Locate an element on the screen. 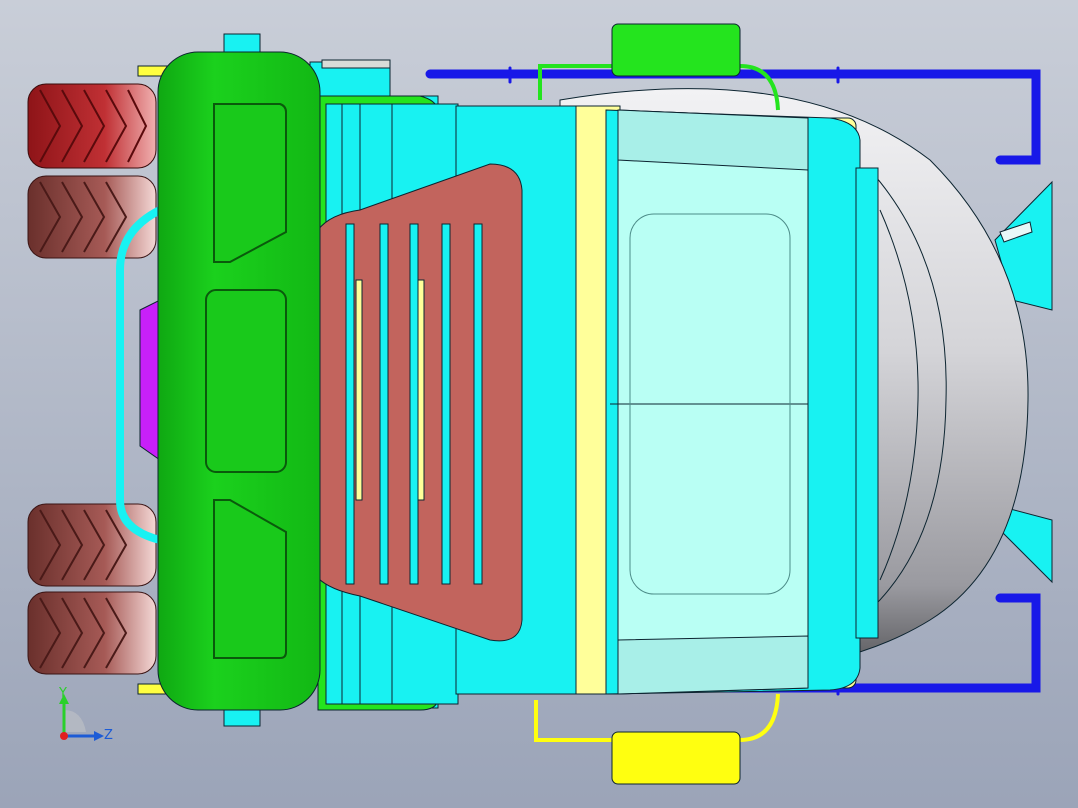  coordinate-triad: Y Z is located at coordinates (87, 717).